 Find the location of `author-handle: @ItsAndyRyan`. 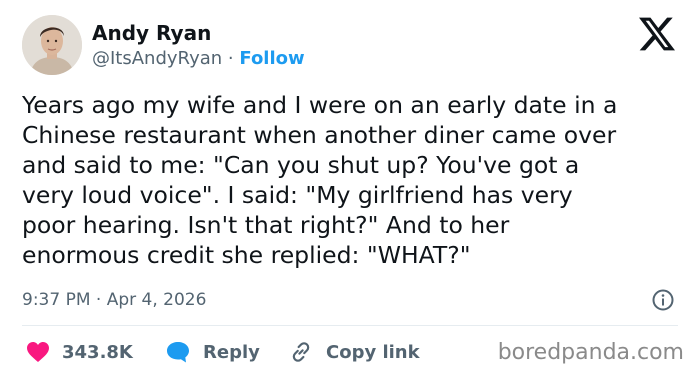

author-handle: @ItsAndyRyan is located at coordinates (157, 58).